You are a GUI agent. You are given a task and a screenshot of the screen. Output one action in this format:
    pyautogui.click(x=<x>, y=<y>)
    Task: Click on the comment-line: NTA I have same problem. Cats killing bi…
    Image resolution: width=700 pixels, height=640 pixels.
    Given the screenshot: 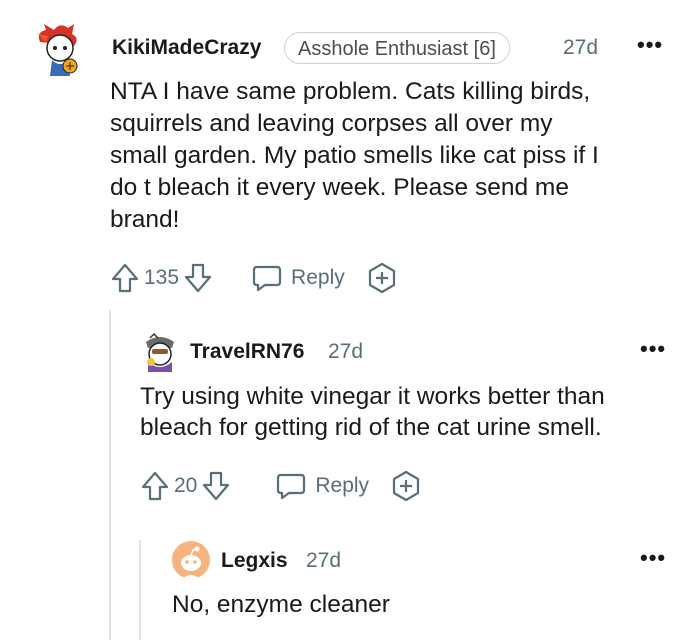 What is the action you would take?
    pyautogui.click(x=350, y=91)
    